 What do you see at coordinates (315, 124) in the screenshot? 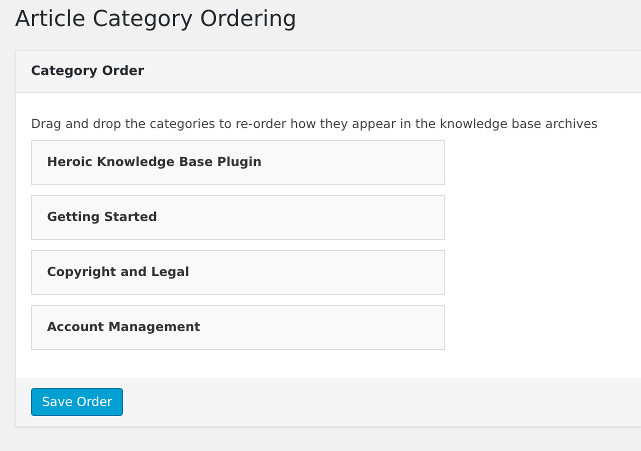
I see `instructions-text: Drag and drop the categories to re-order how they appear in the knowledge base archives` at bounding box center [315, 124].